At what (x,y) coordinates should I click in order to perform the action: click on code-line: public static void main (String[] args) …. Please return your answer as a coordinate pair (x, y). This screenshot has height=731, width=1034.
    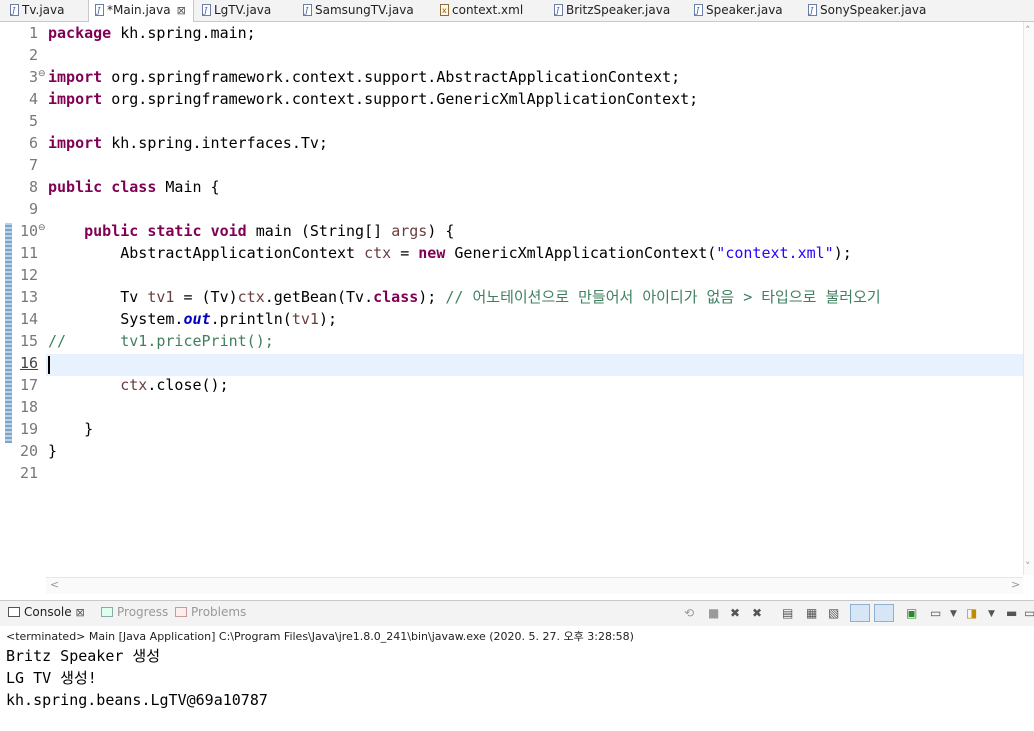
    Looking at the image, I should click on (251, 231).